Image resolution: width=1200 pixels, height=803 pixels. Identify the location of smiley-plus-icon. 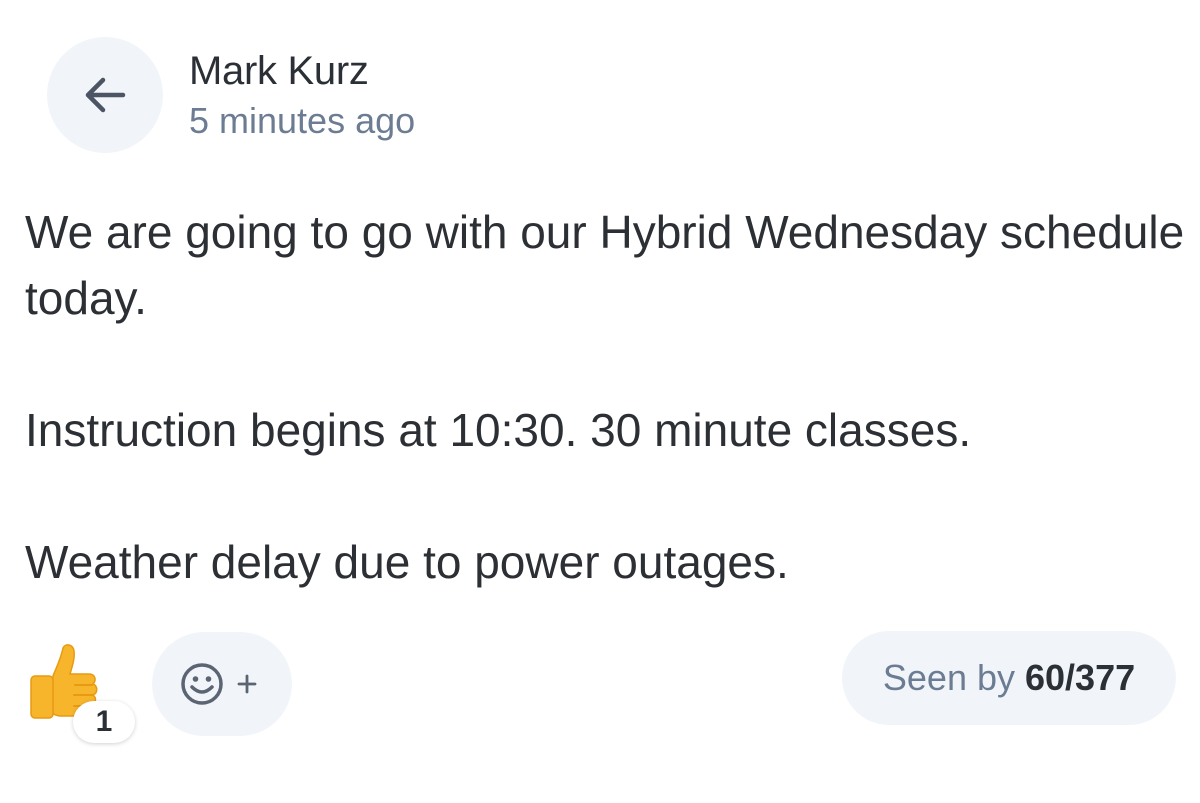
(219, 684).